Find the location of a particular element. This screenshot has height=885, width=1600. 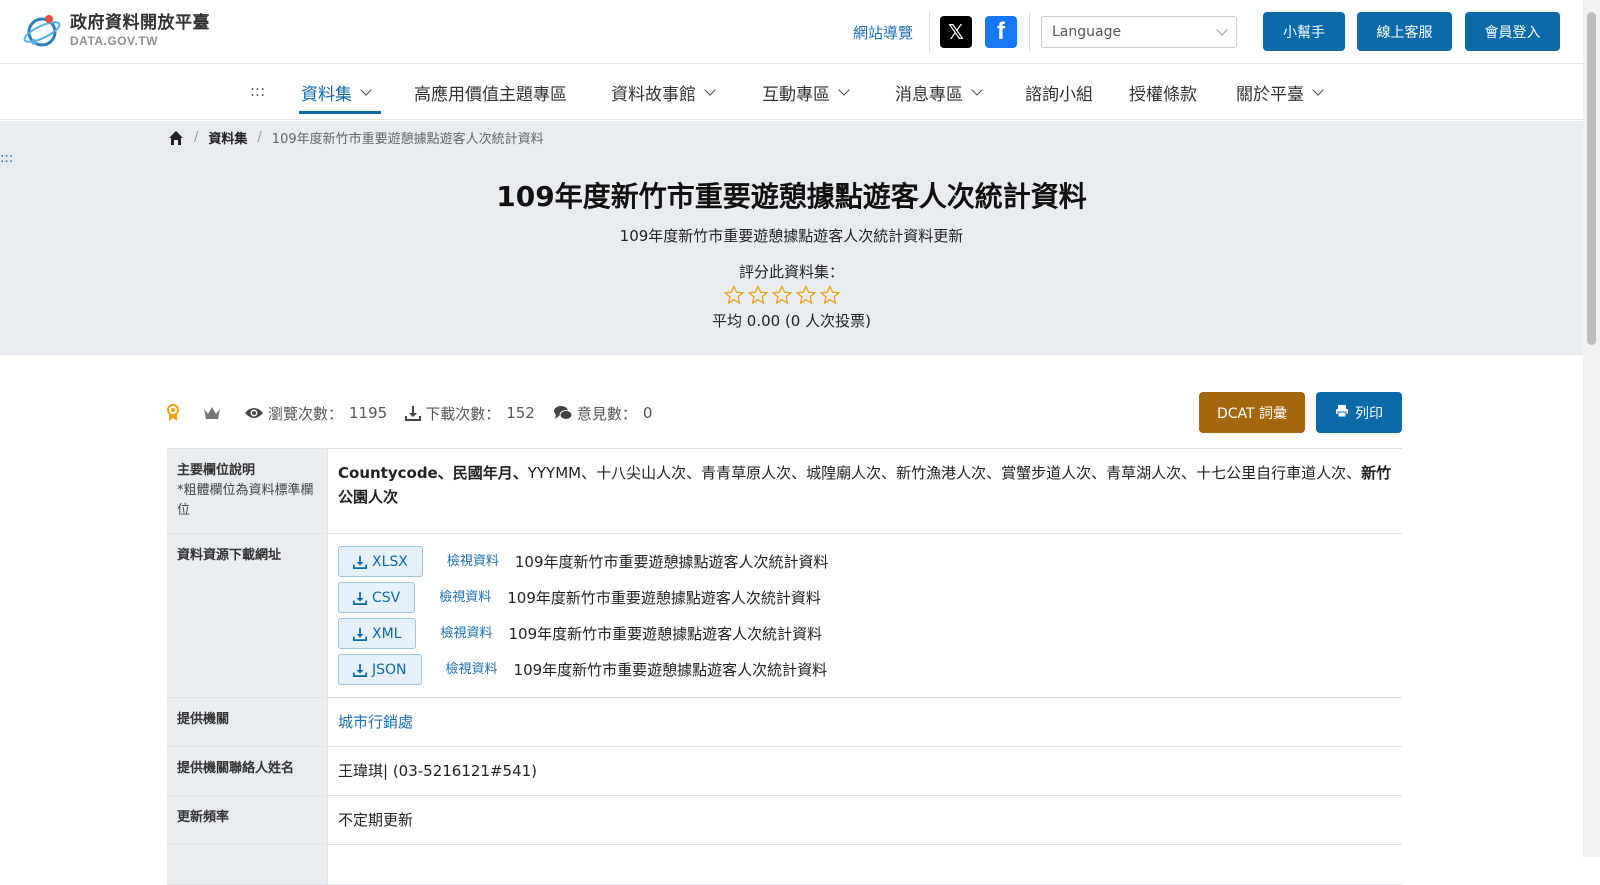

sitemap-link: 網站導覽 is located at coordinates (883, 32).